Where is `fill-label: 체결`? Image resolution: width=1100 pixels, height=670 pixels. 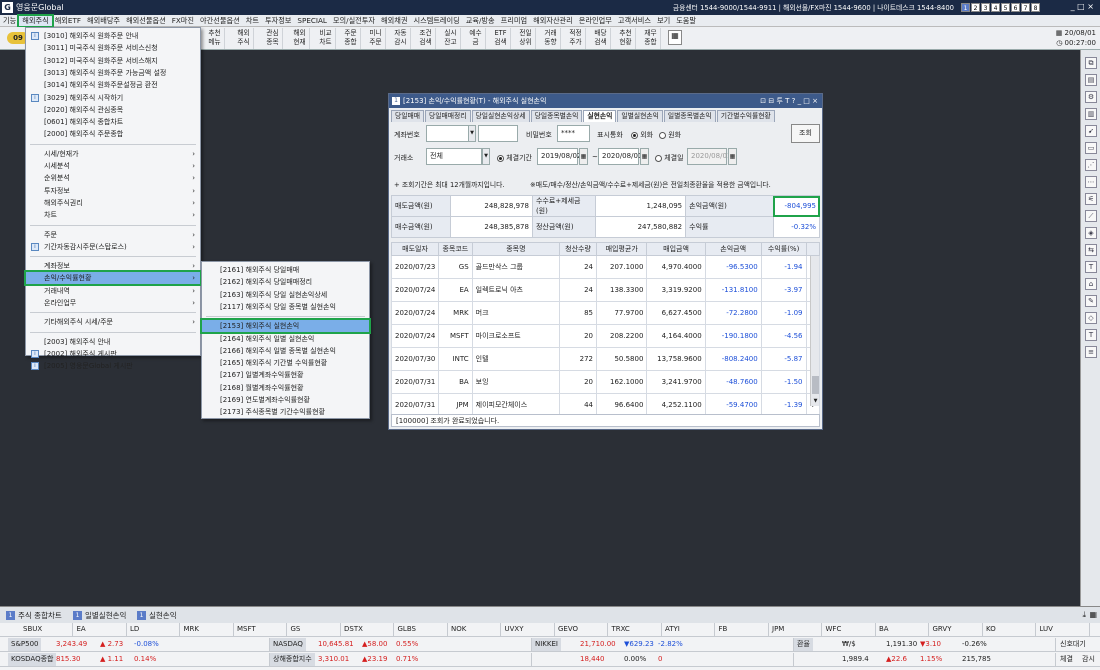
fill-label: 체결 is located at coordinates (1066, 659).